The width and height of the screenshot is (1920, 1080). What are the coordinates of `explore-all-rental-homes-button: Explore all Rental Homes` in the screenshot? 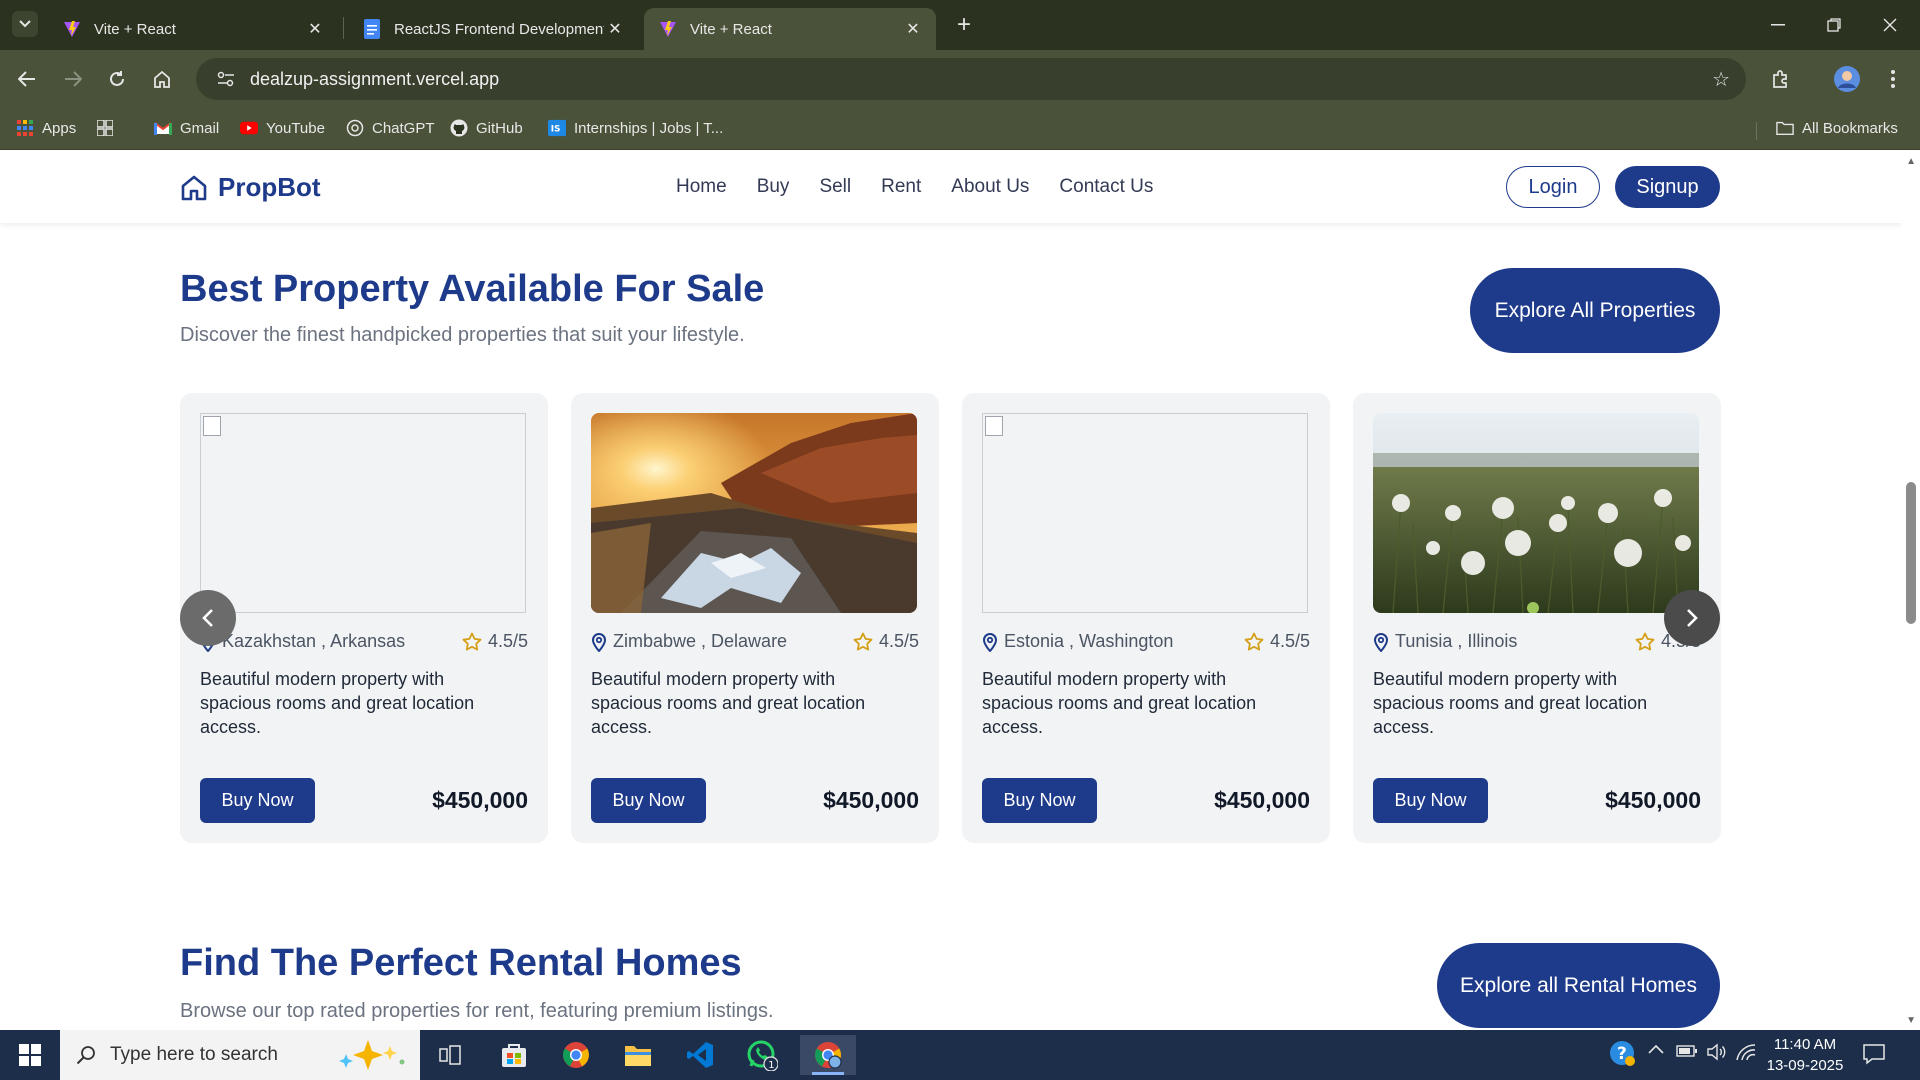 It's located at (1578, 985).